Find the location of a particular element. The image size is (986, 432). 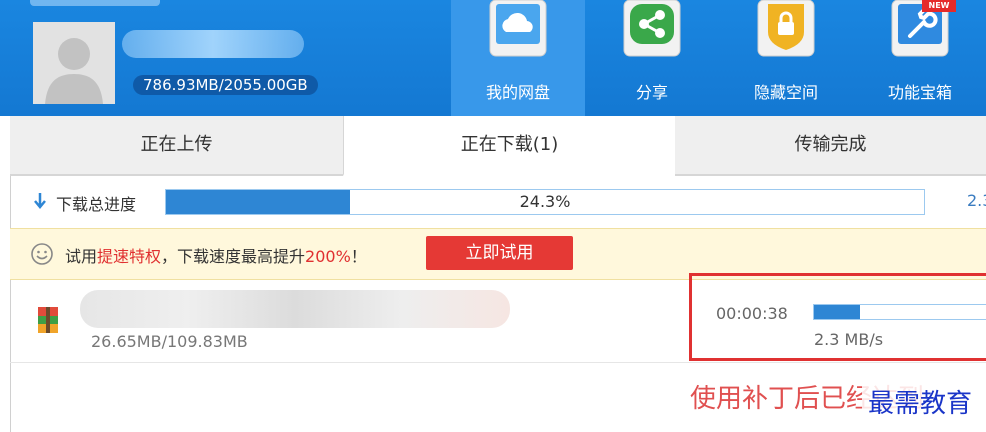

time-remaining: 00:00:38 is located at coordinates (752, 313).